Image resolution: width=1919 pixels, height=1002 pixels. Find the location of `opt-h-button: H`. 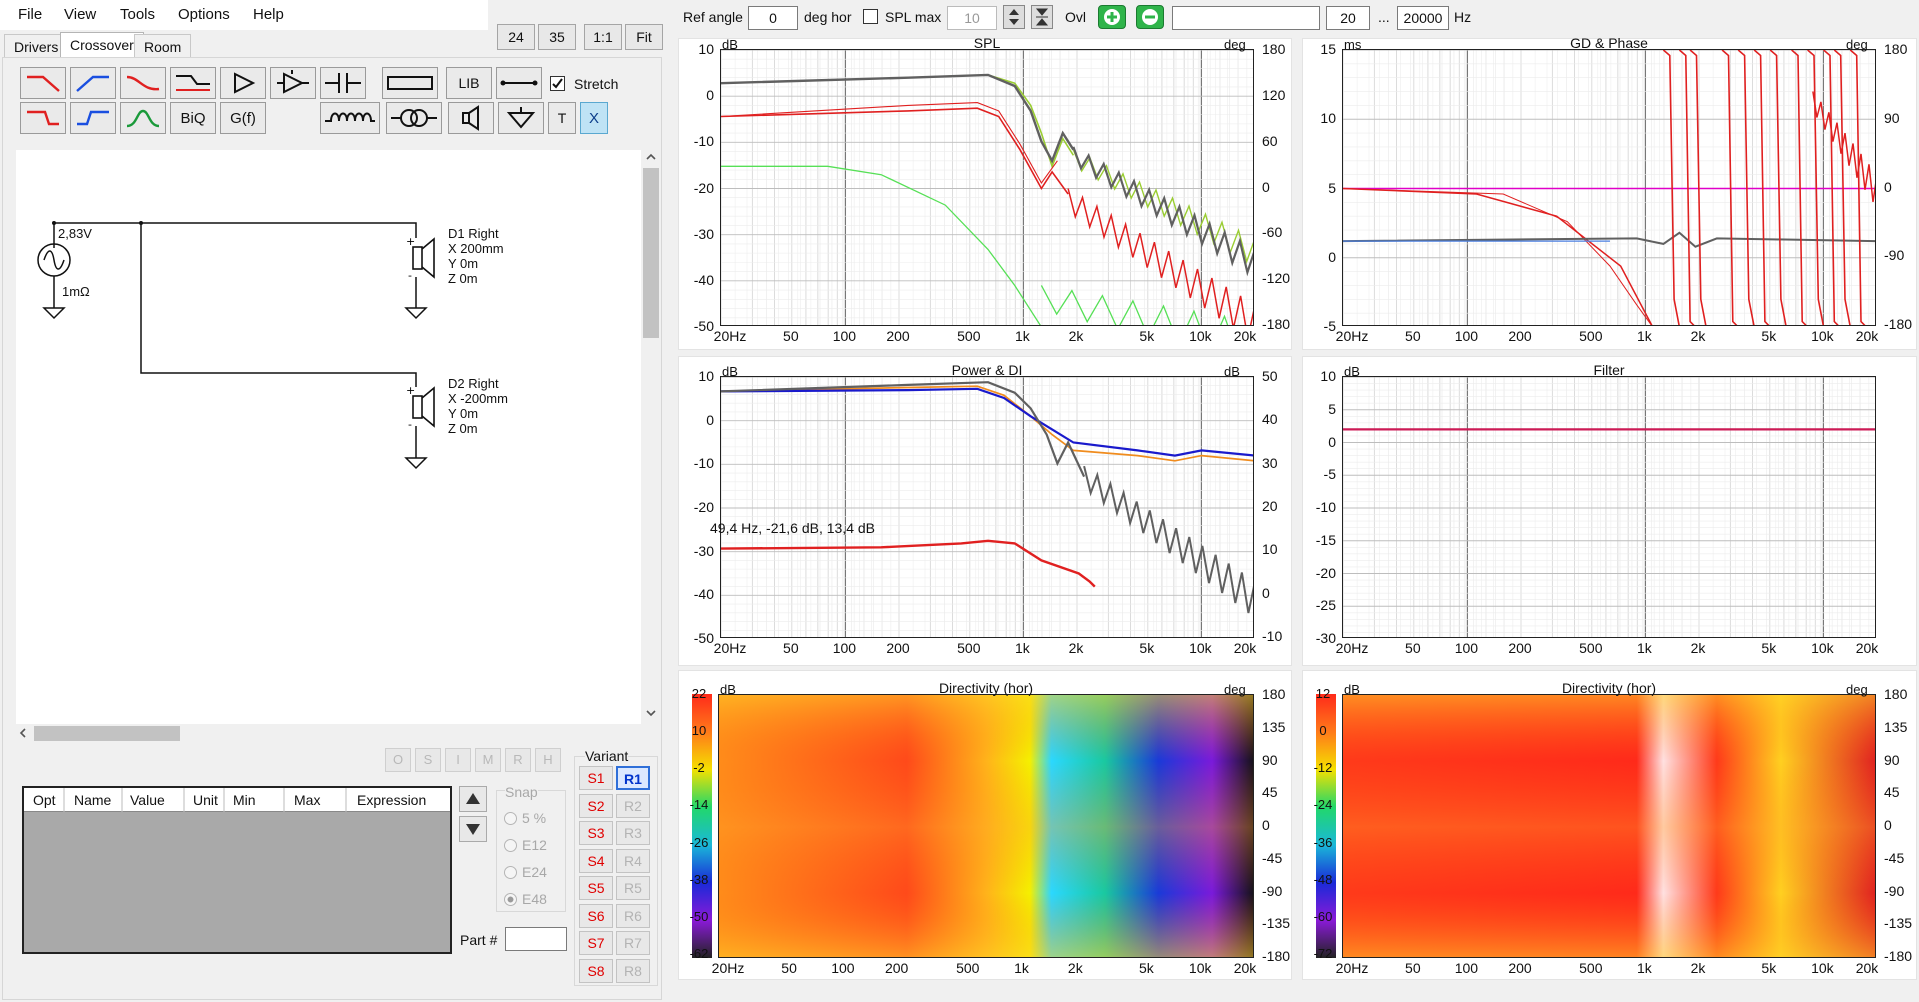

opt-h-button: H is located at coordinates (548, 760).